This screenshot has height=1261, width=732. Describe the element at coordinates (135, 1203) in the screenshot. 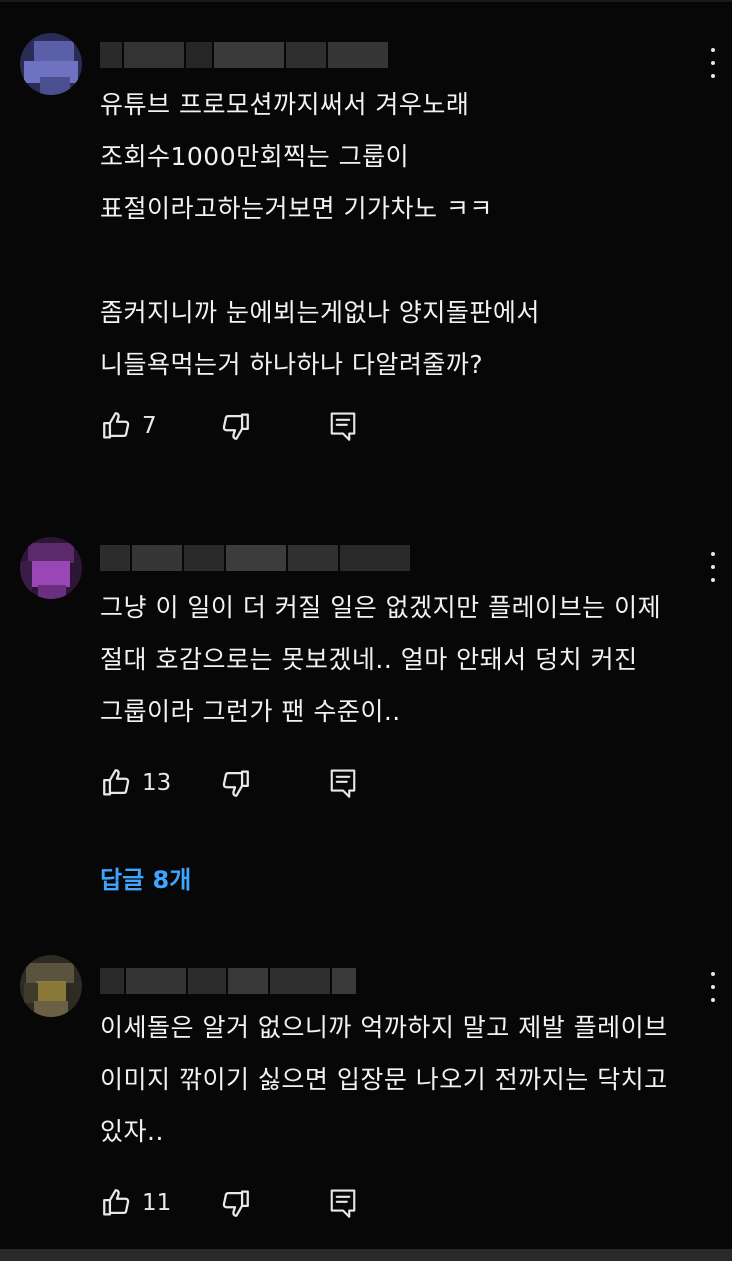

I see `like-button: 11` at that location.